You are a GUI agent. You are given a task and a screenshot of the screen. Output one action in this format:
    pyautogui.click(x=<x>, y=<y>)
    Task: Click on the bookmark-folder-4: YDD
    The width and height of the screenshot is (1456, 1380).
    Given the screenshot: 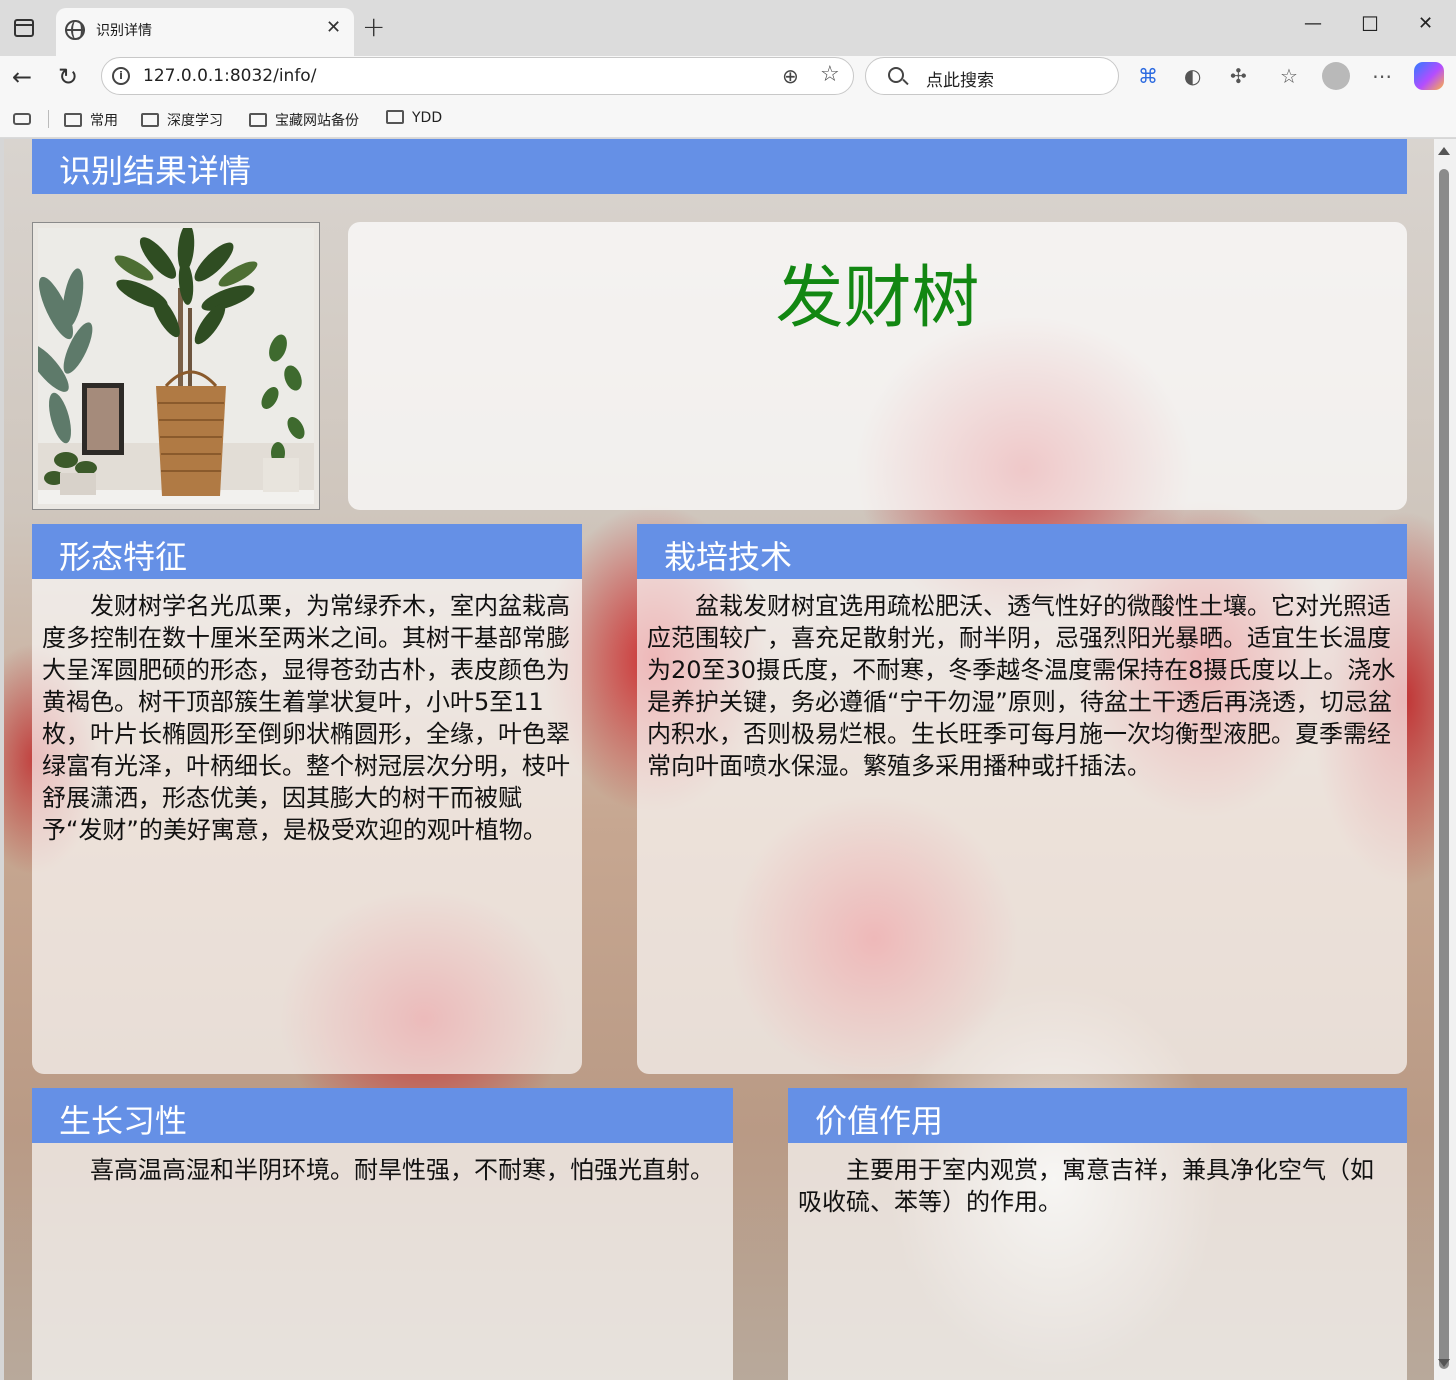 What is the action you would take?
    pyautogui.click(x=414, y=118)
    